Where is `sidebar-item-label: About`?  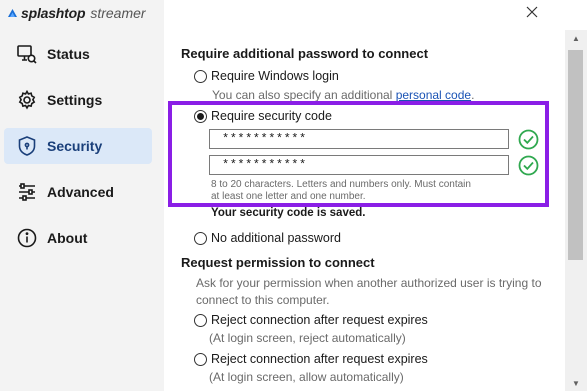
sidebar-item-label: About is located at coordinates (67, 238).